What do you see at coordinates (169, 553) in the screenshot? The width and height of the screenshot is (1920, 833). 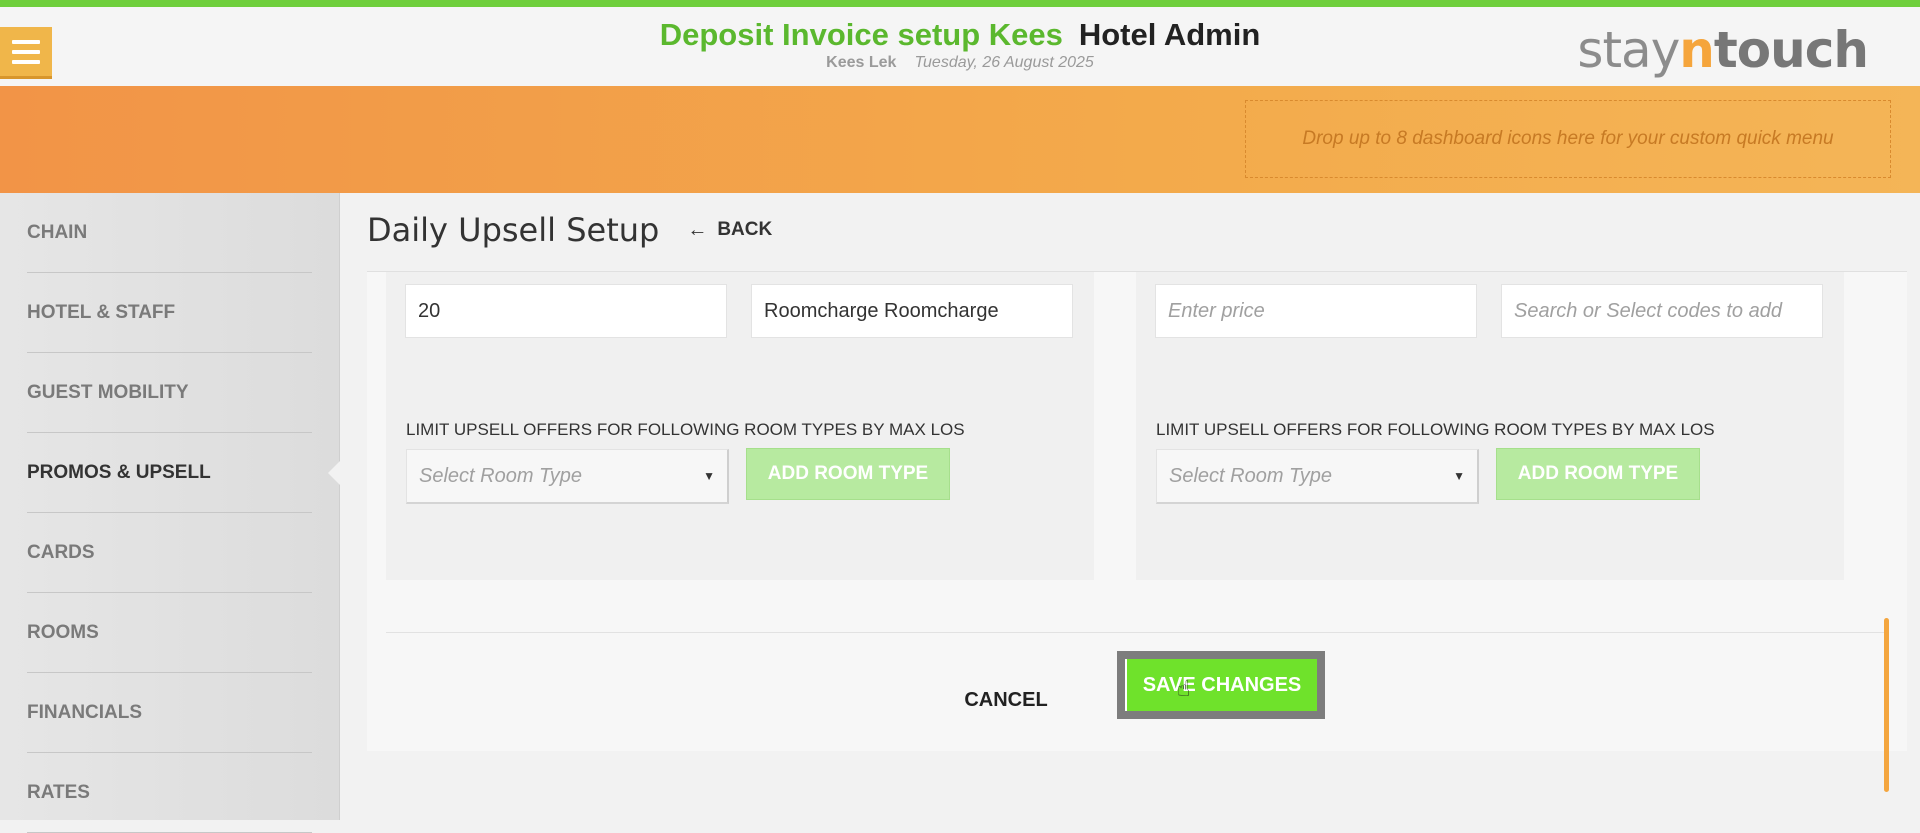 I see `sidebar-item-cards: CARDS` at bounding box center [169, 553].